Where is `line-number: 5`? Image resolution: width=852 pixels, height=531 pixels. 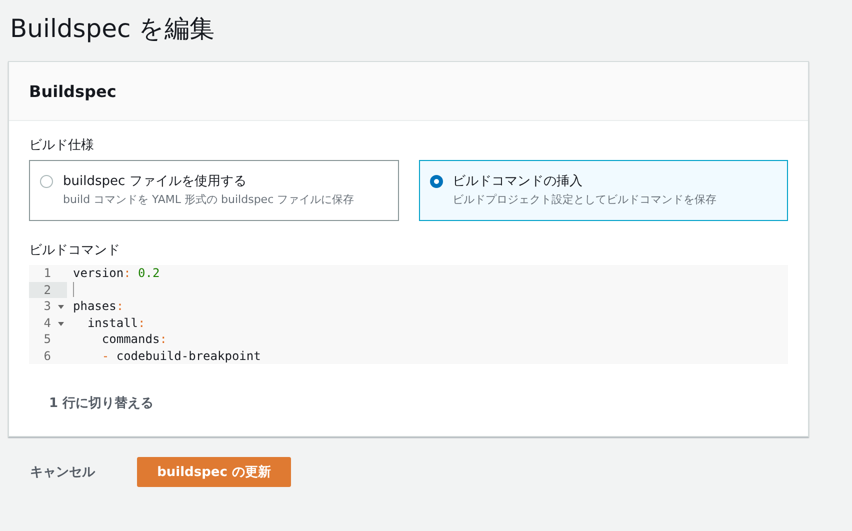
line-number: 5 is located at coordinates (47, 339).